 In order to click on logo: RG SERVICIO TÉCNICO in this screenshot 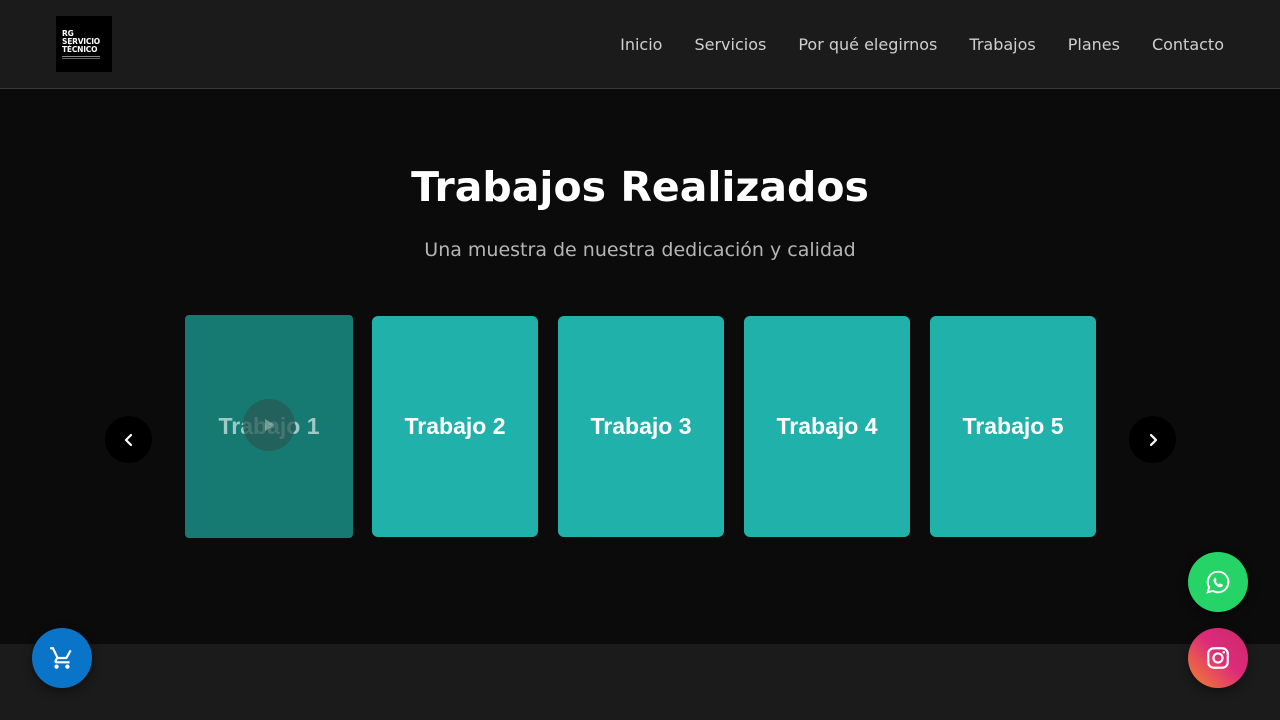, I will do `click(84, 44)`.